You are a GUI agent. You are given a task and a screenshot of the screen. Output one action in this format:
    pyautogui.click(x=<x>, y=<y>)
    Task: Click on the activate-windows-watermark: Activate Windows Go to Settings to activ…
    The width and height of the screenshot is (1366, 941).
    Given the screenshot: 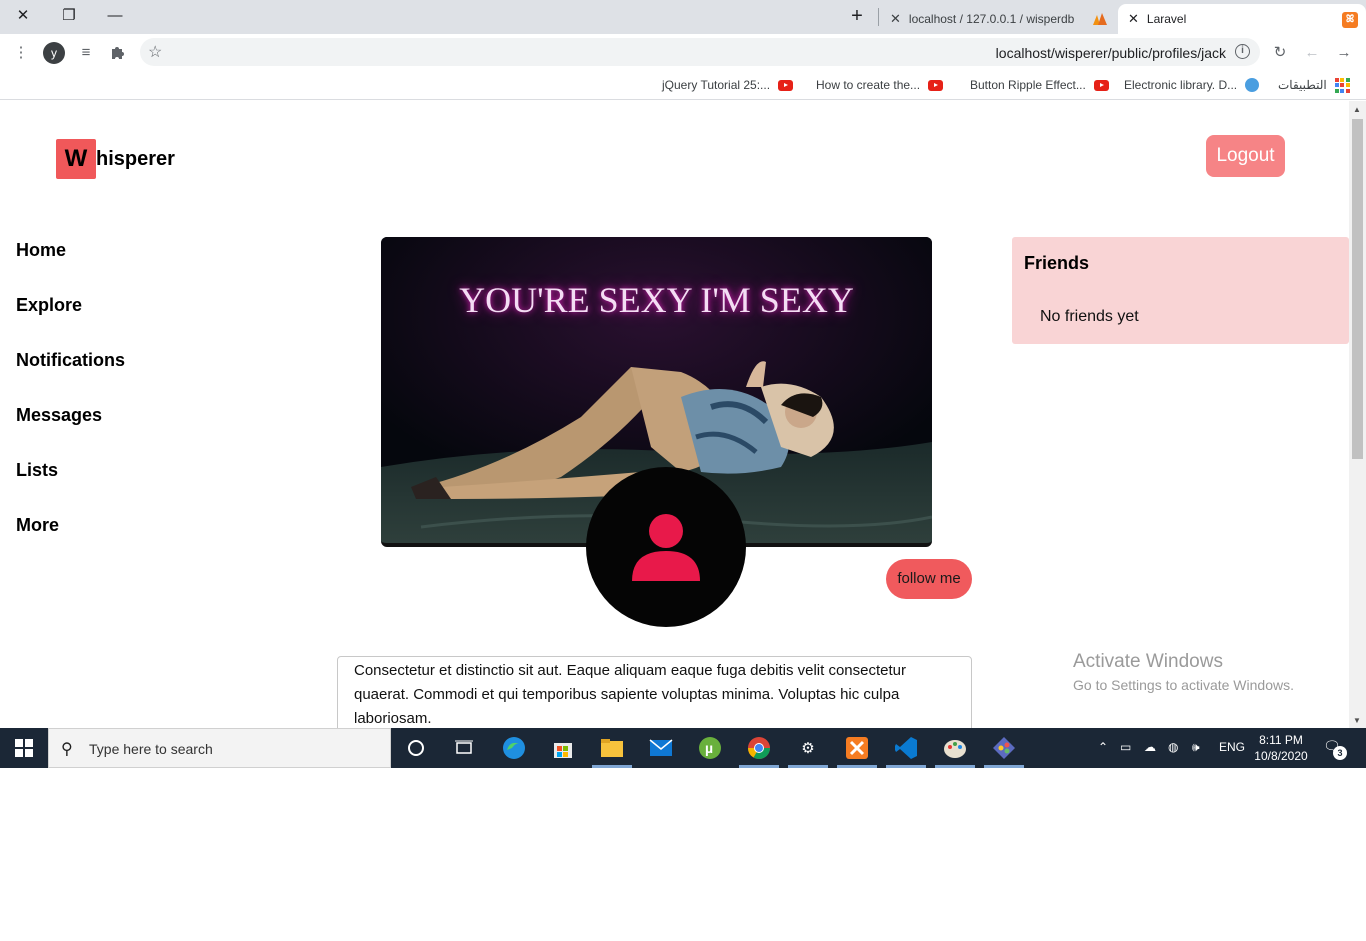 What is the action you would take?
    pyautogui.click(x=1183, y=674)
    